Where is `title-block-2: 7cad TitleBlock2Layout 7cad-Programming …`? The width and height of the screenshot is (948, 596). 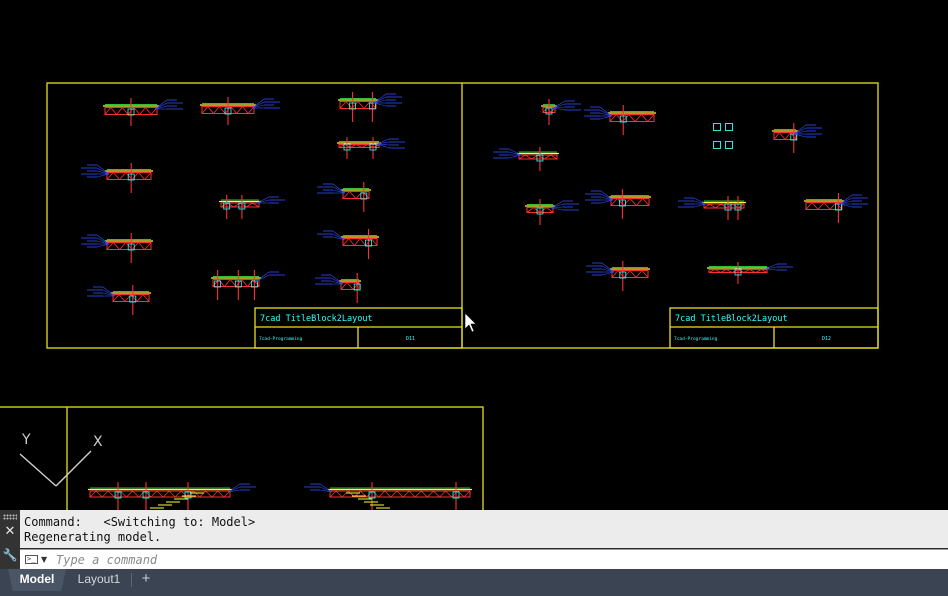
title-block-2: 7cad TitleBlock2Layout 7cad-Programming … is located at coordinates (752, 328).